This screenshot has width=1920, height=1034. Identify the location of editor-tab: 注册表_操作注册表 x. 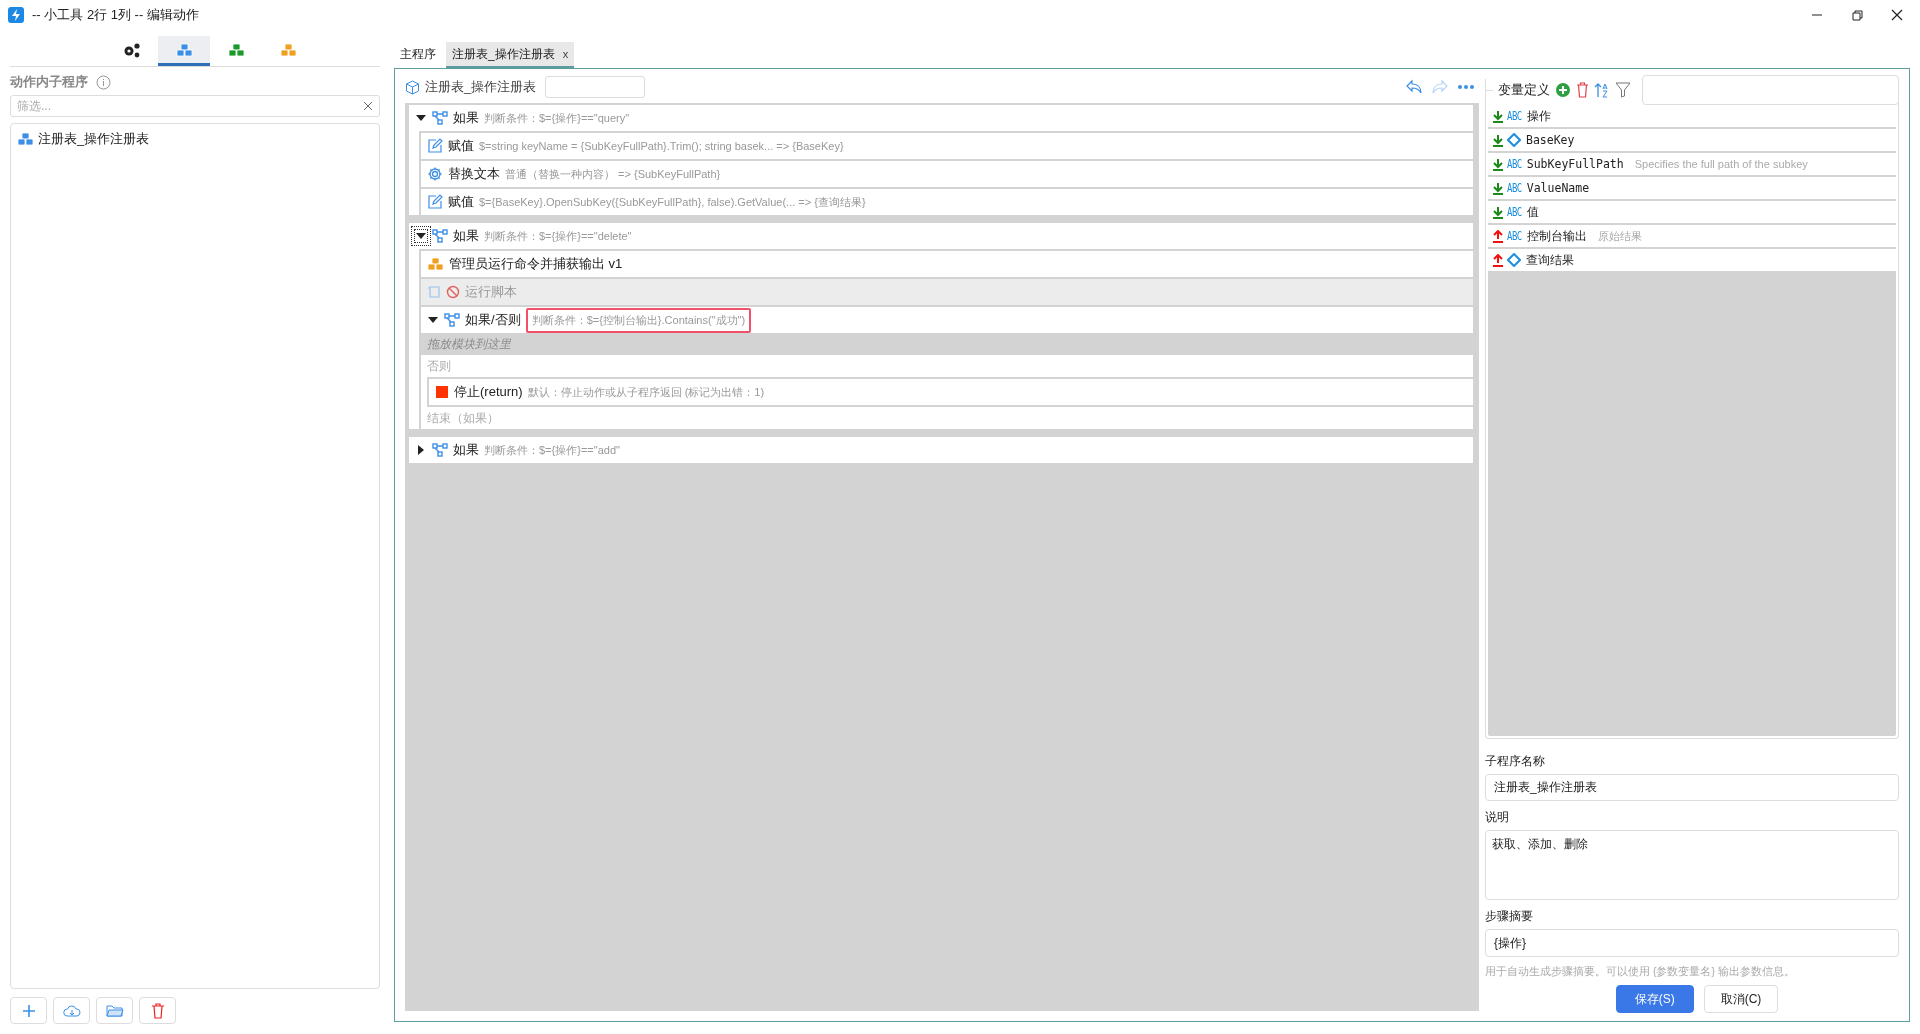
(510, 55).